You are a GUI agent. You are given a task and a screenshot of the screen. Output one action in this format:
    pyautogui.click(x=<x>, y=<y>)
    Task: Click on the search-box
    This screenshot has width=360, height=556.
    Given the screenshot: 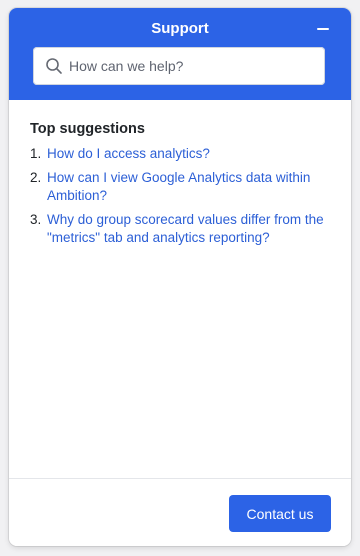 What is the action you would take?
    pyautogui.click(x=179, y=66)
    